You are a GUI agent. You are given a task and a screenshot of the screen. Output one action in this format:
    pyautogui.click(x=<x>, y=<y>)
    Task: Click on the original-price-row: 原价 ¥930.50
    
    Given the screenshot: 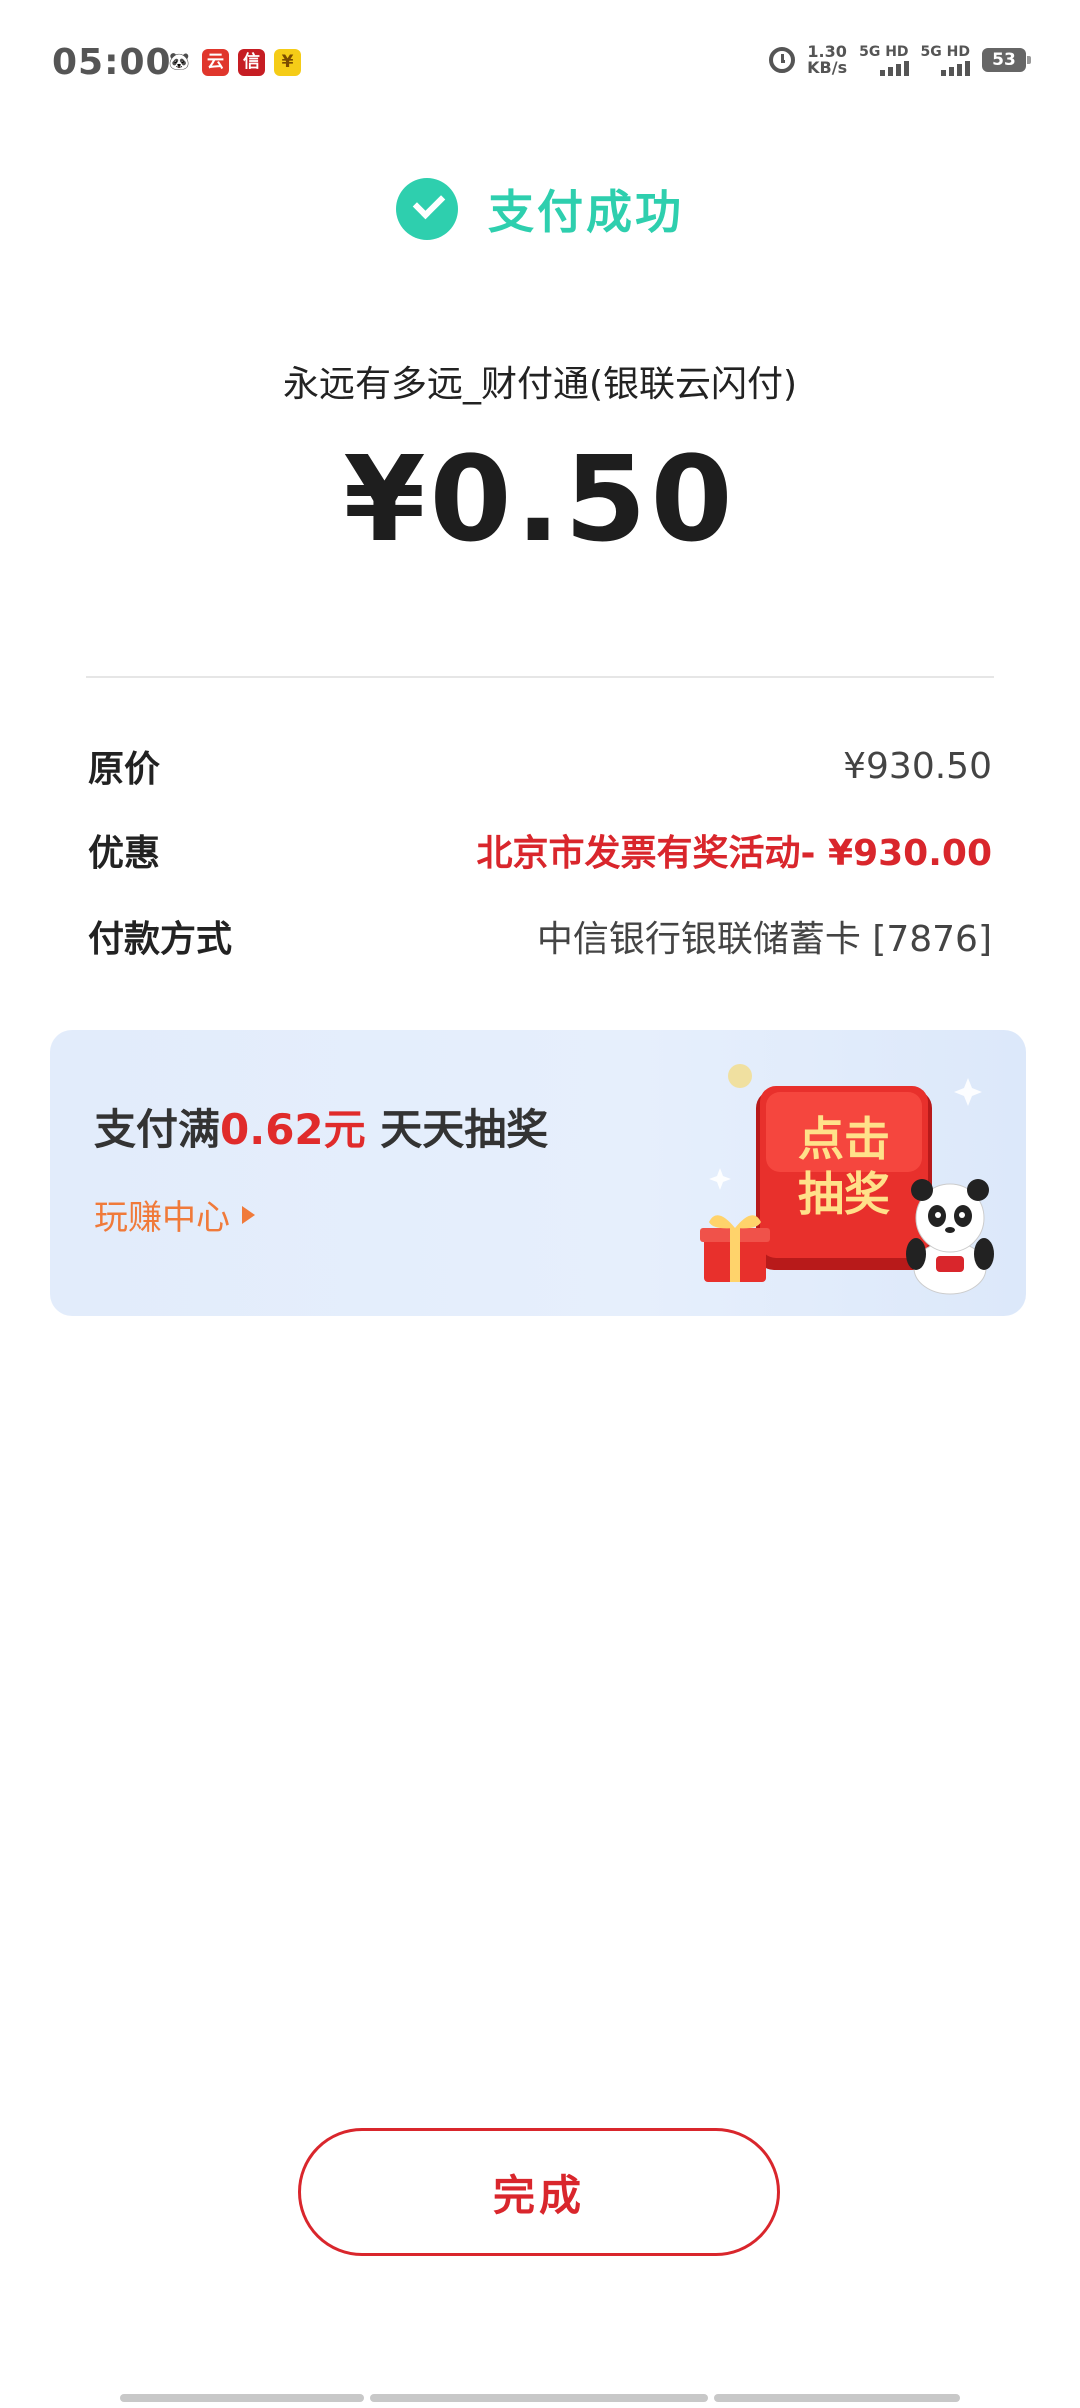 What is the action you would take?
    pyautogui.click(x=540, y=766)
    